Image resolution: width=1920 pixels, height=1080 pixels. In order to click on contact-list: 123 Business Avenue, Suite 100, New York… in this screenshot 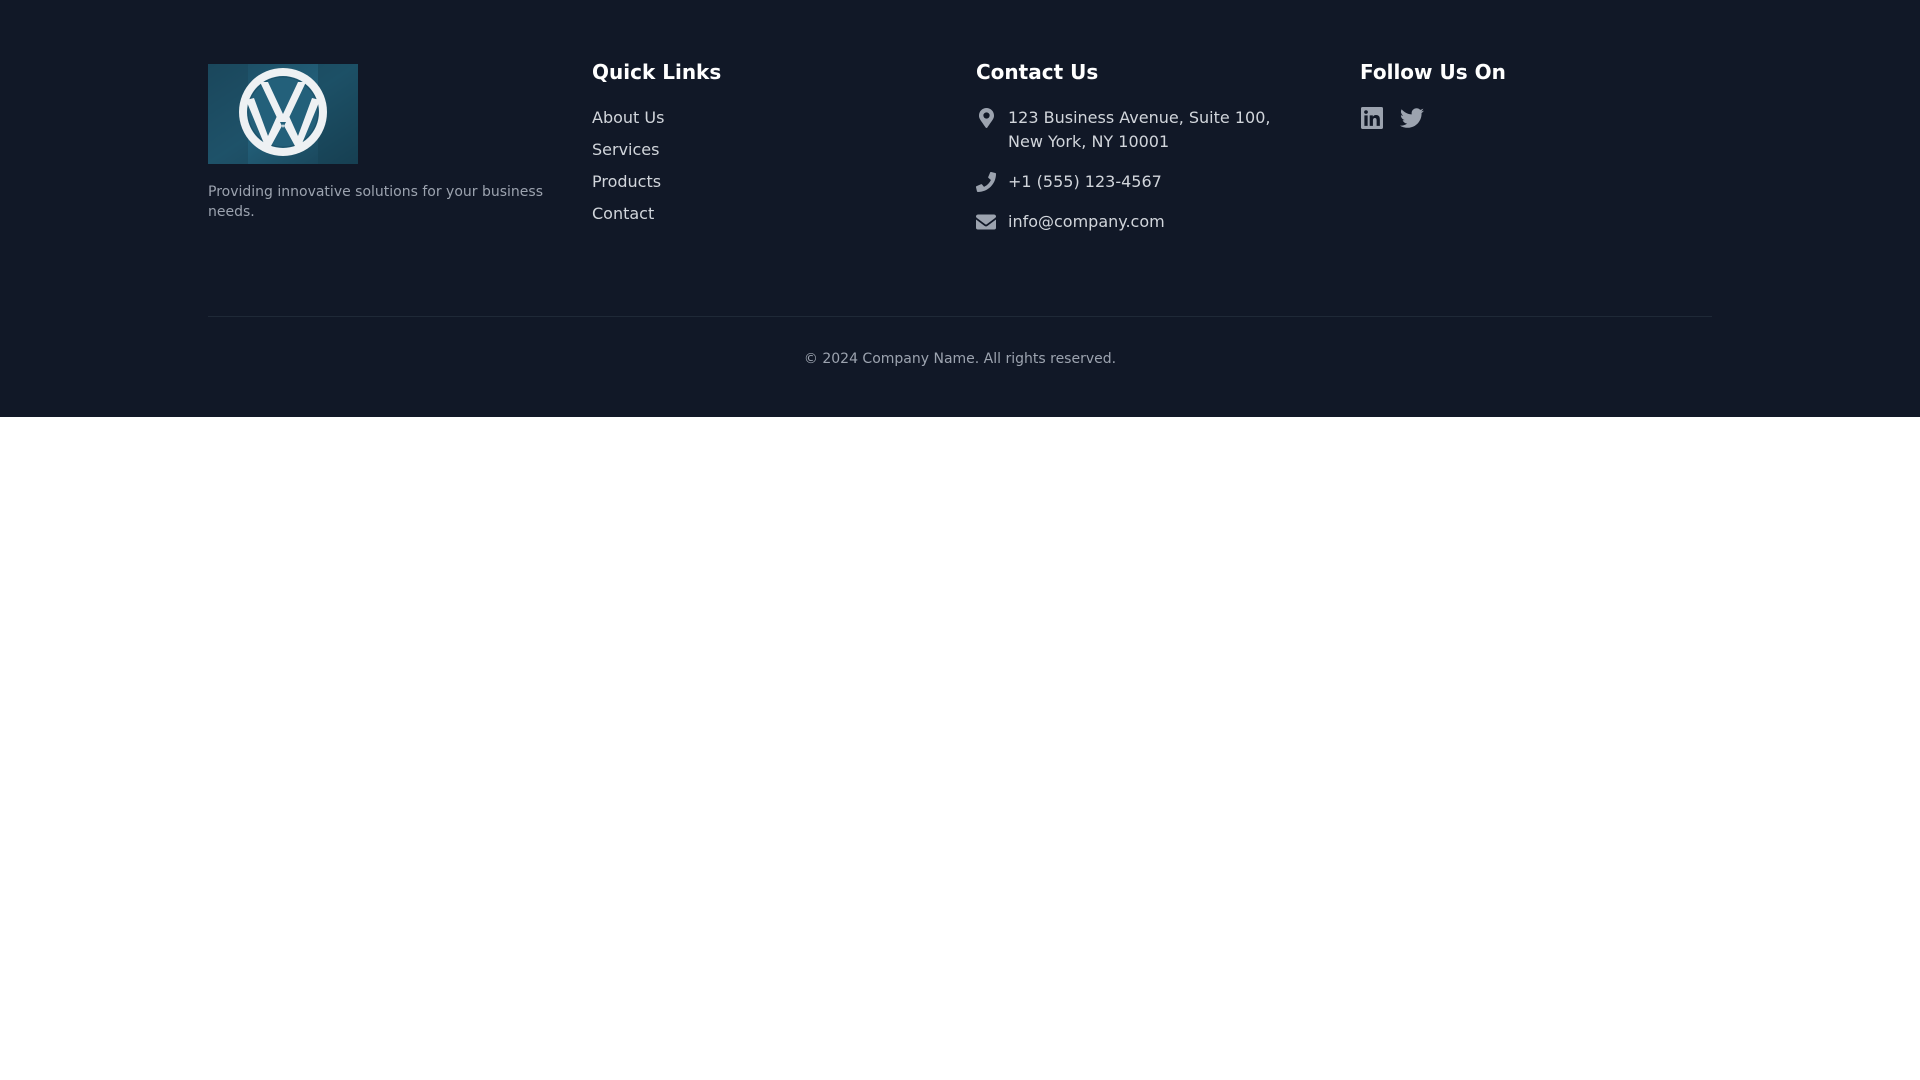, I will do `click(1151, 170)`.